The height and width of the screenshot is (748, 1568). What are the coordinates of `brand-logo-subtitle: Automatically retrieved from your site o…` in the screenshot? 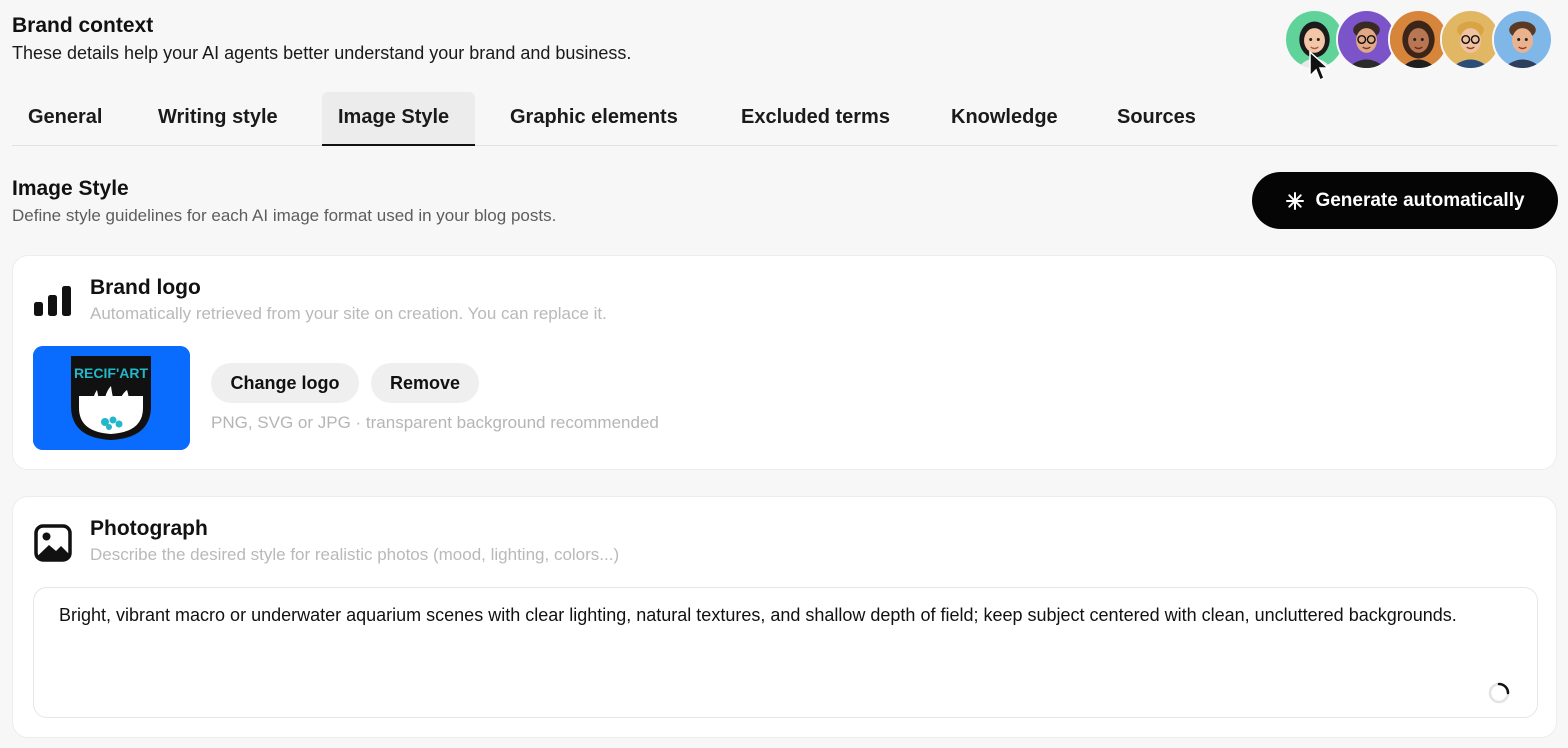 It's located at (348, 313).